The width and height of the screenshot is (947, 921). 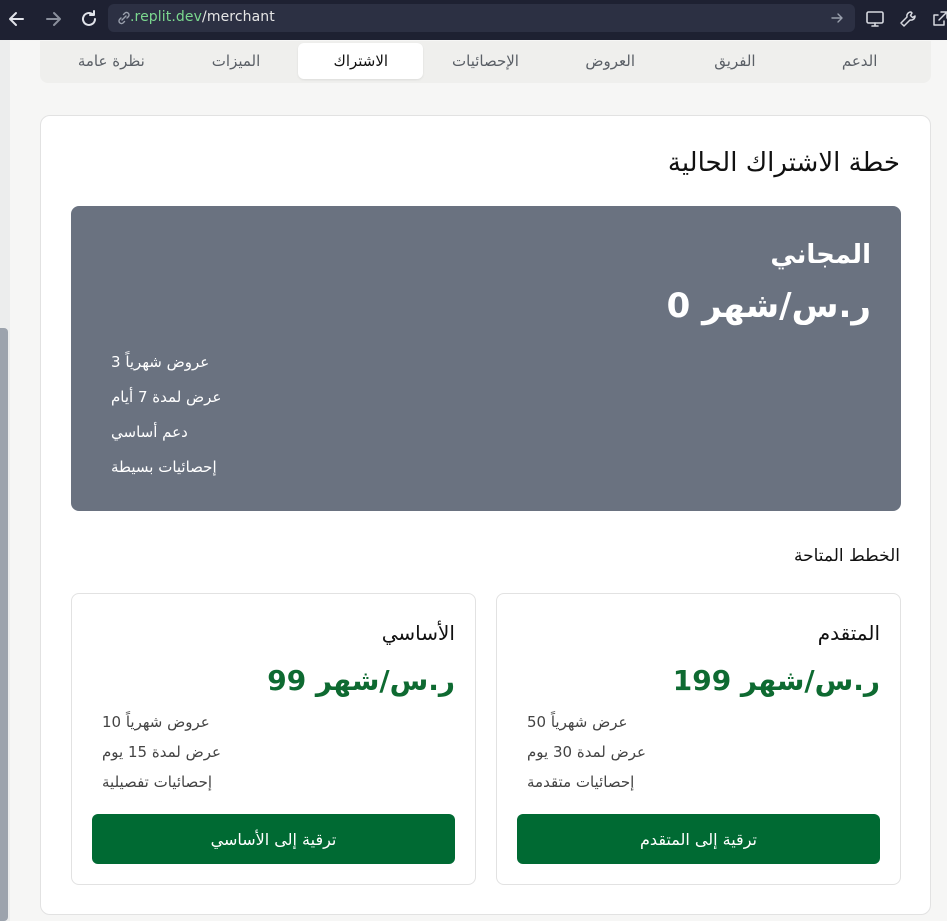 What do you see at coordinates (53, 19) in the screenshot?
I see `forward-icon` at bounding box center [53, 19].